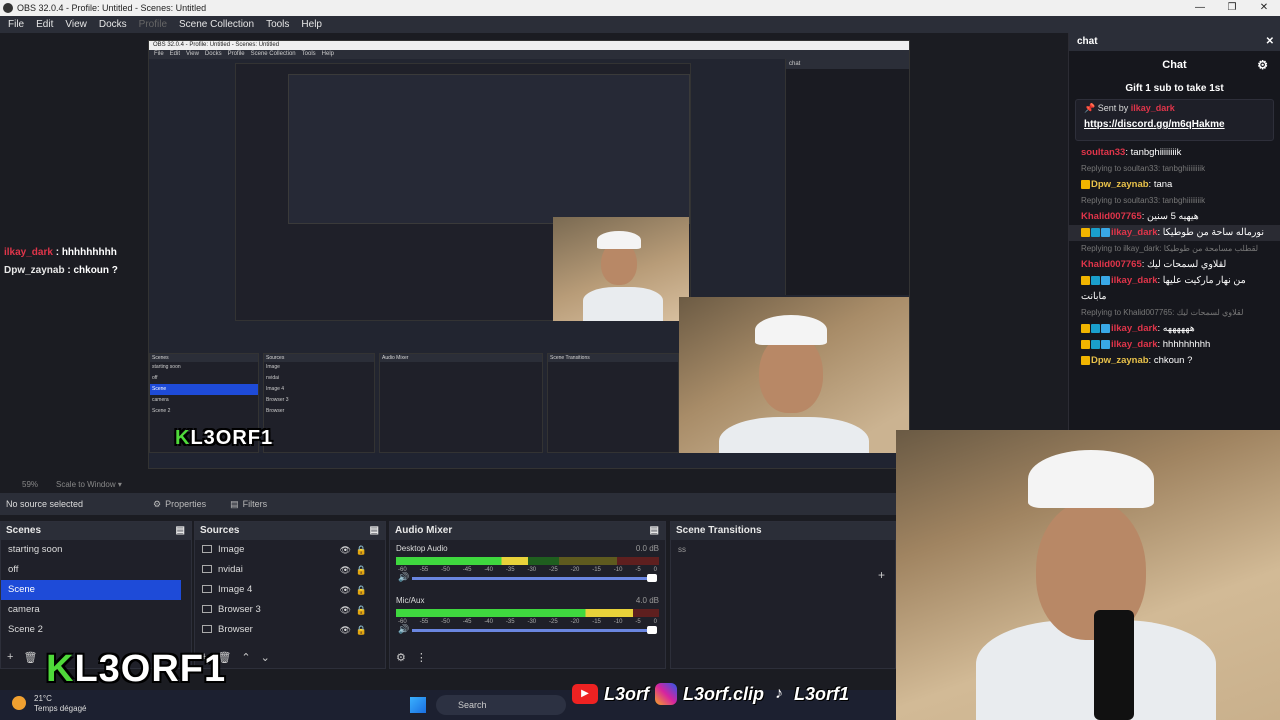 The width and height of the screenshot is (1280, 720). What do you see at coordinates (401, 657) in the screenshot?
I see `mixer-settings-icon: ⚙` at bounding box center [401, 657].